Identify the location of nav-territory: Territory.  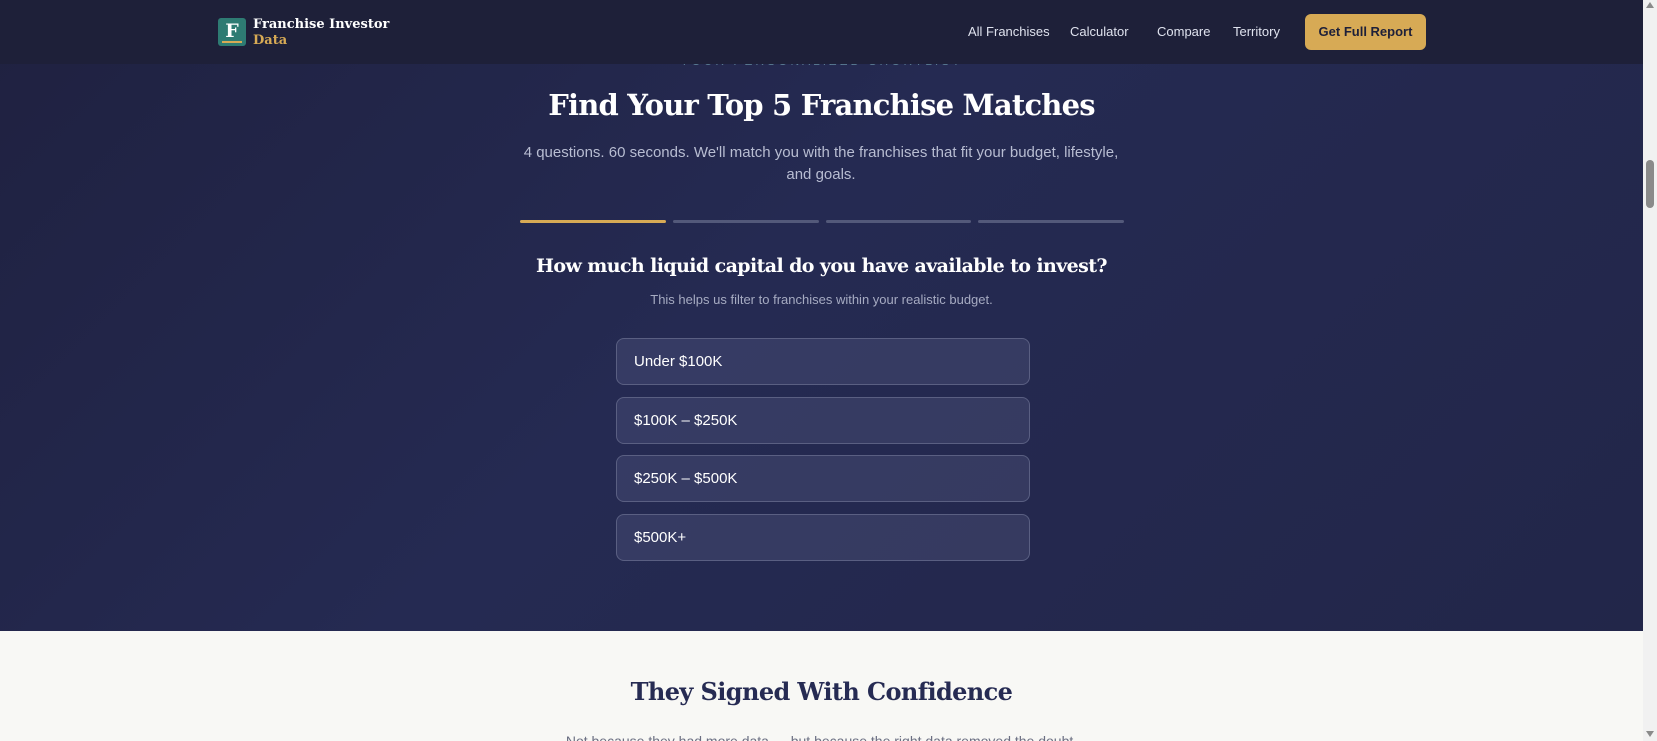
(1256, 31).